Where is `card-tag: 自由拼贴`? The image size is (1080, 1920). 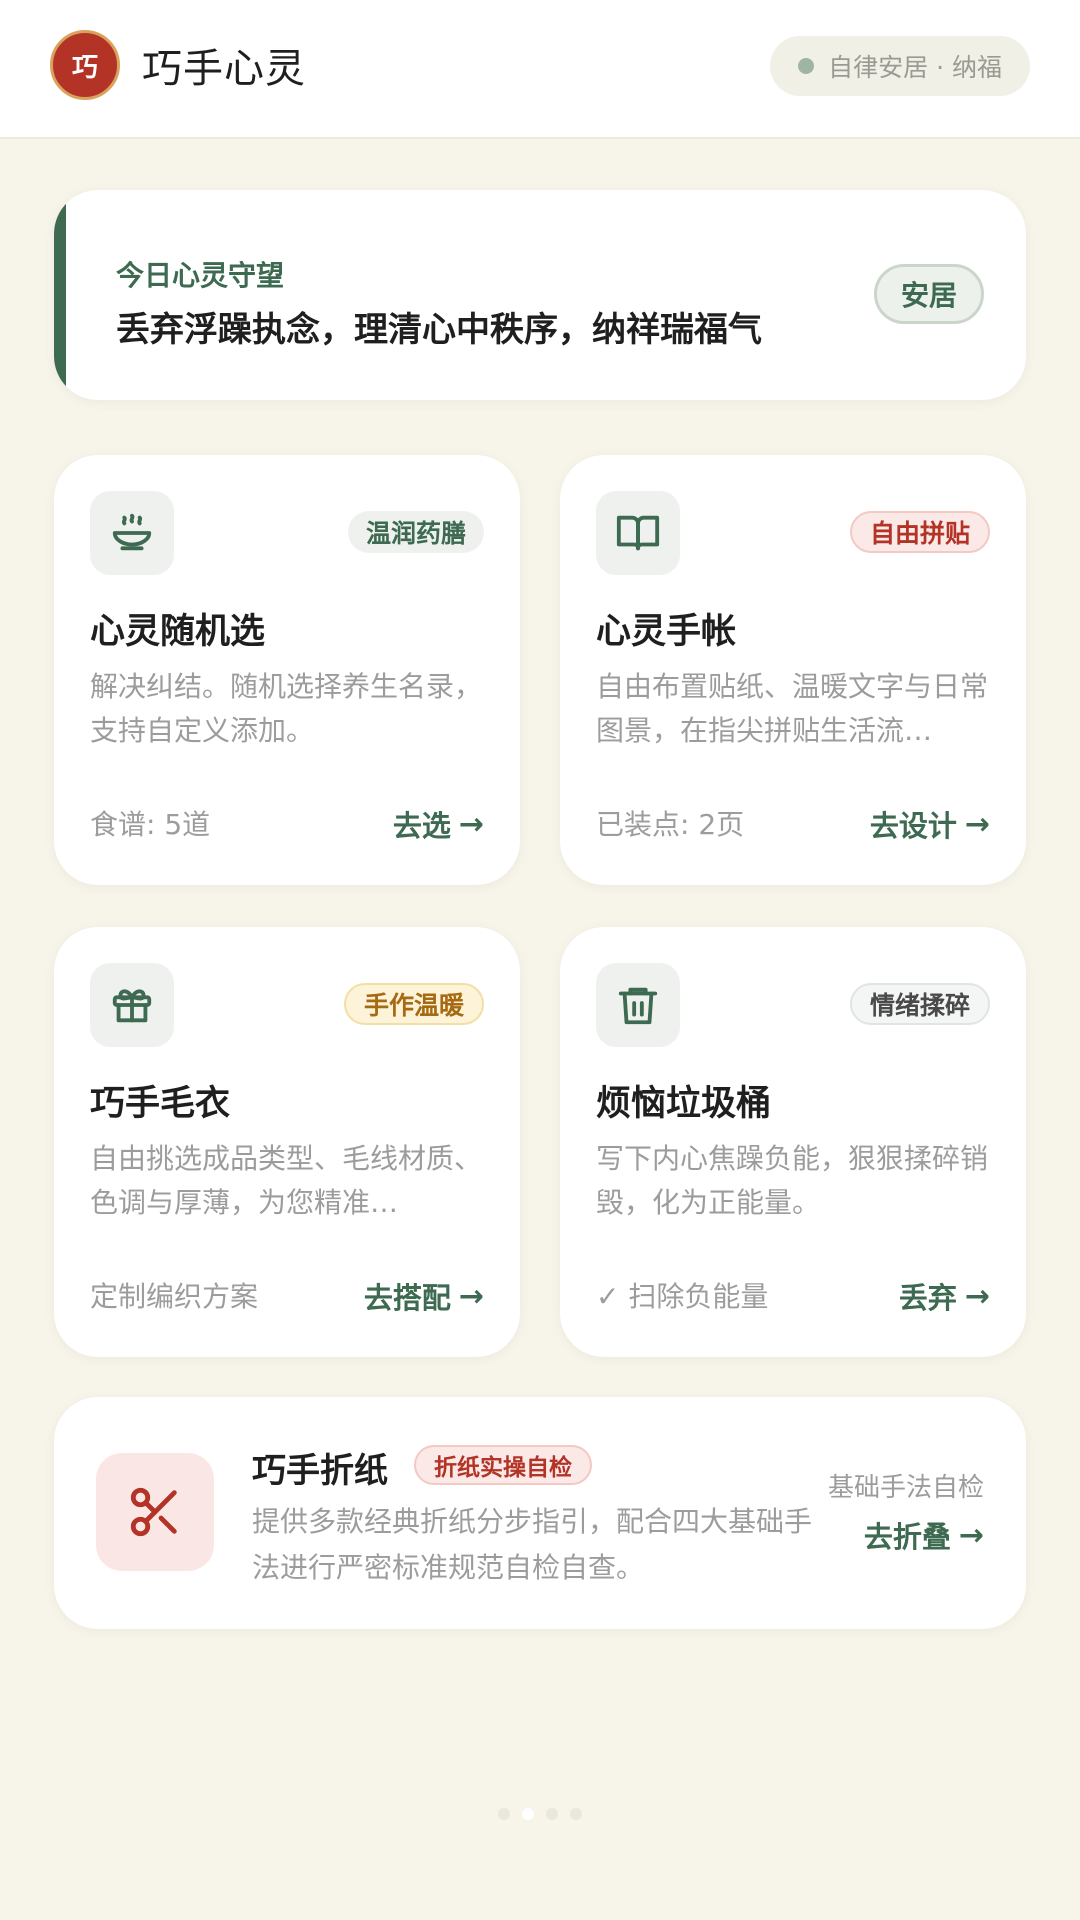
card-tag: 自由拼贴 is located at coordinates (919, 532).